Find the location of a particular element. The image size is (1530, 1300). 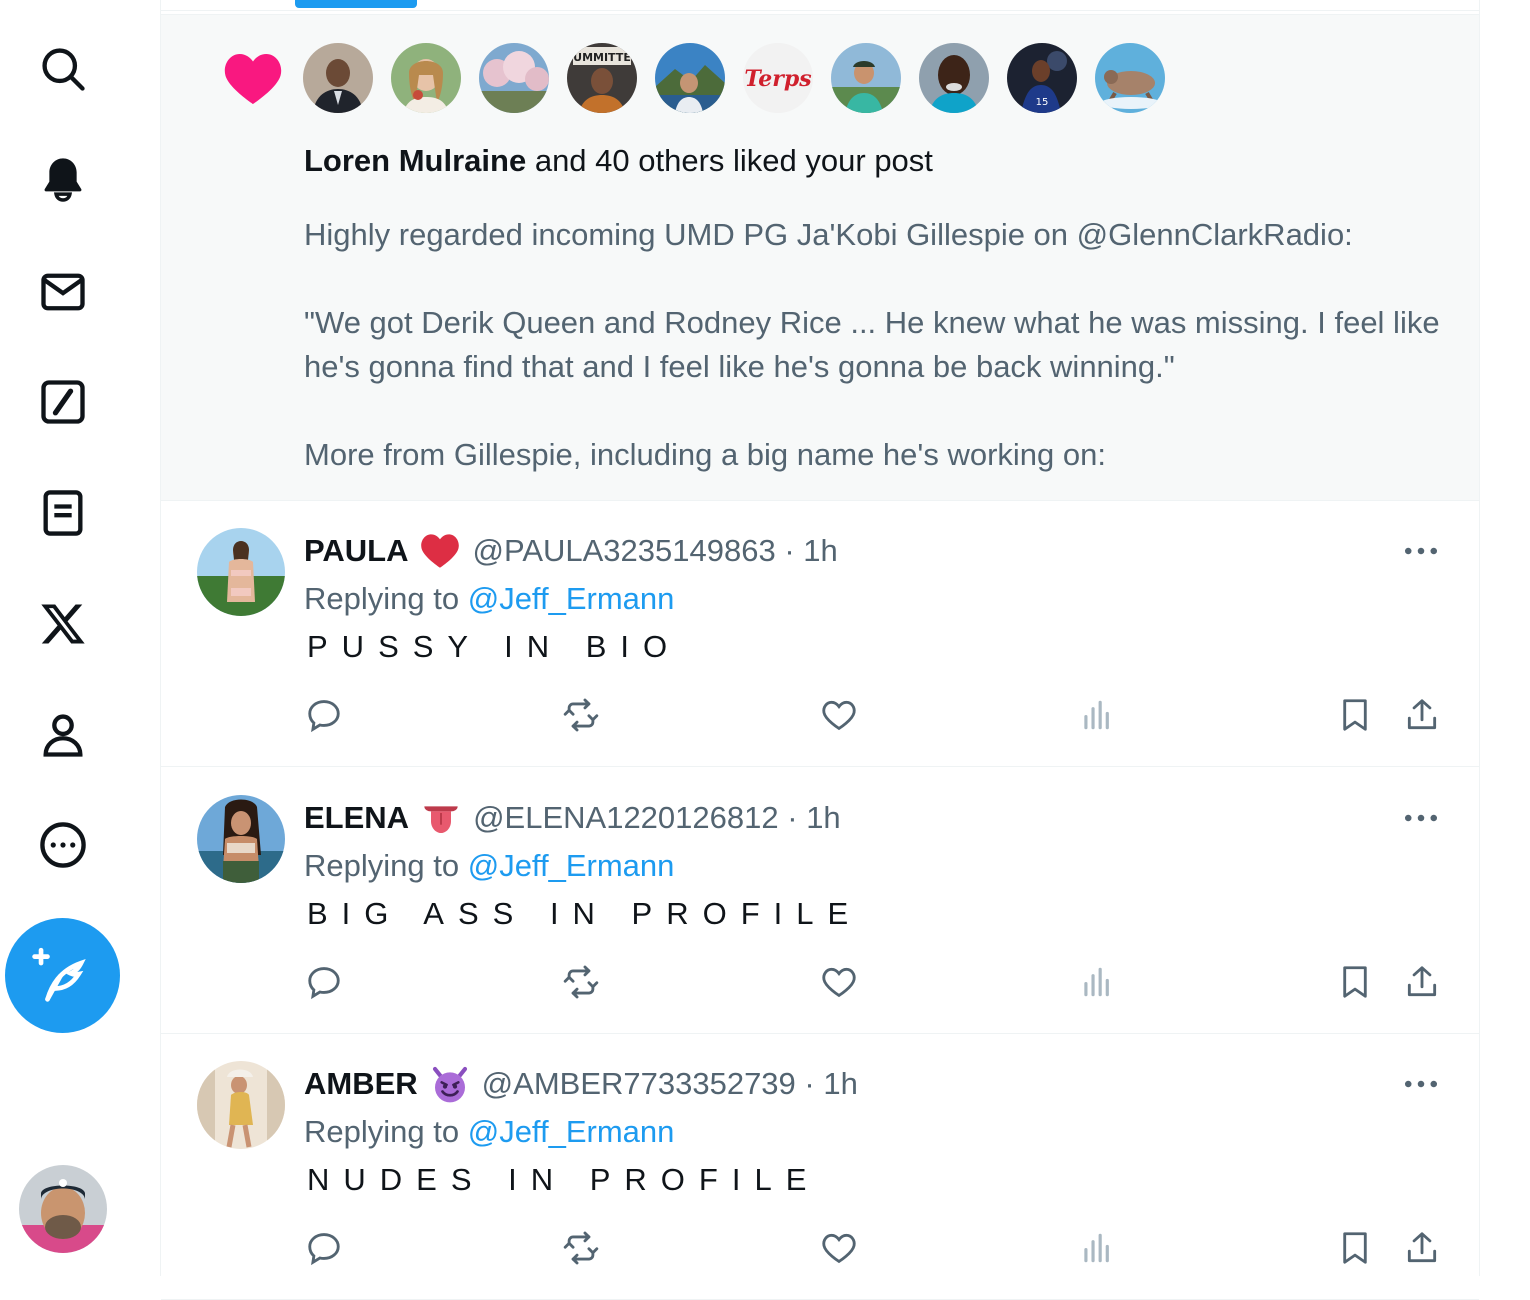

search-icon is located at coordinates (63, 69).